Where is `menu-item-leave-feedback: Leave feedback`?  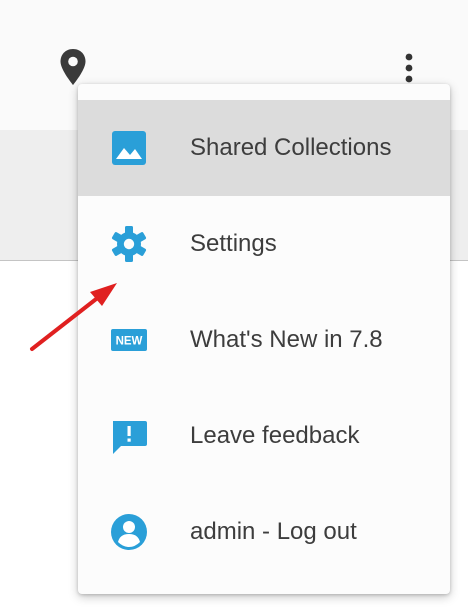 menu-item-leave-feedback: Leave feedback is located at coordinates (264, 436).